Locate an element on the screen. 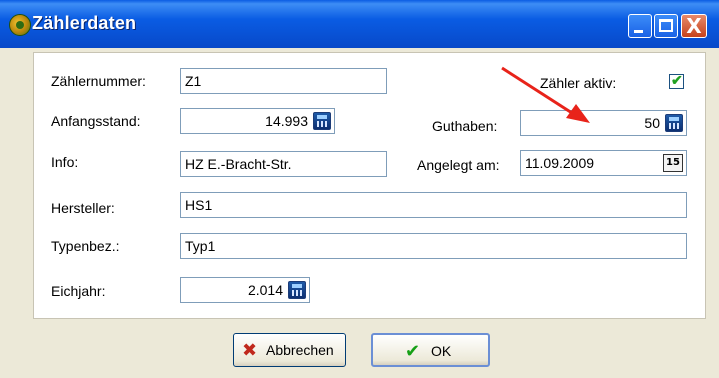 This screenshot has height=378, width=719. annotation-arrow-icon is located at coordinates (545, 94).